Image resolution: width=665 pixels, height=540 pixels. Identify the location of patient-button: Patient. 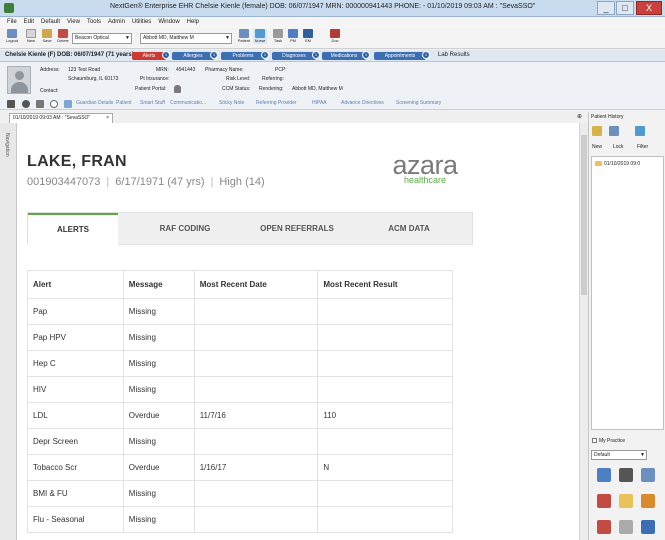
(244, 36).